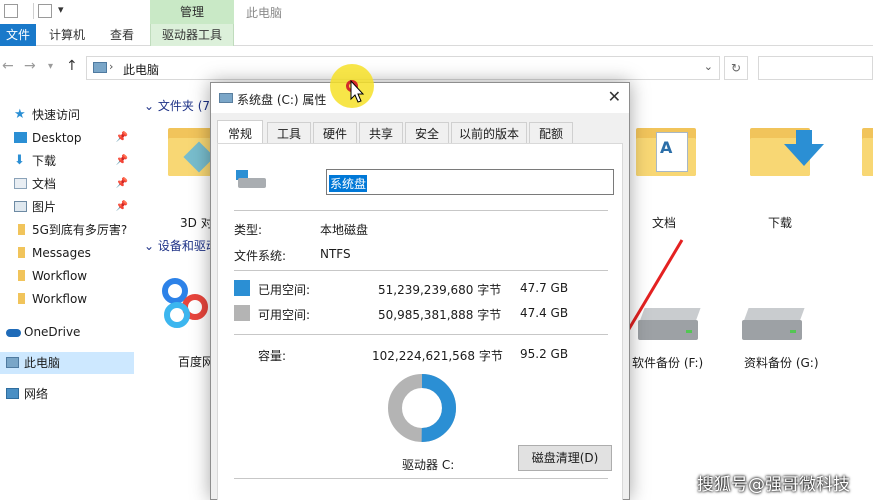  What do you see at coordinates (179, 105) in the screenshot?
I see `folders-group-header: ⌄ 文件夹 (7)` at bounding box center [179, 105].